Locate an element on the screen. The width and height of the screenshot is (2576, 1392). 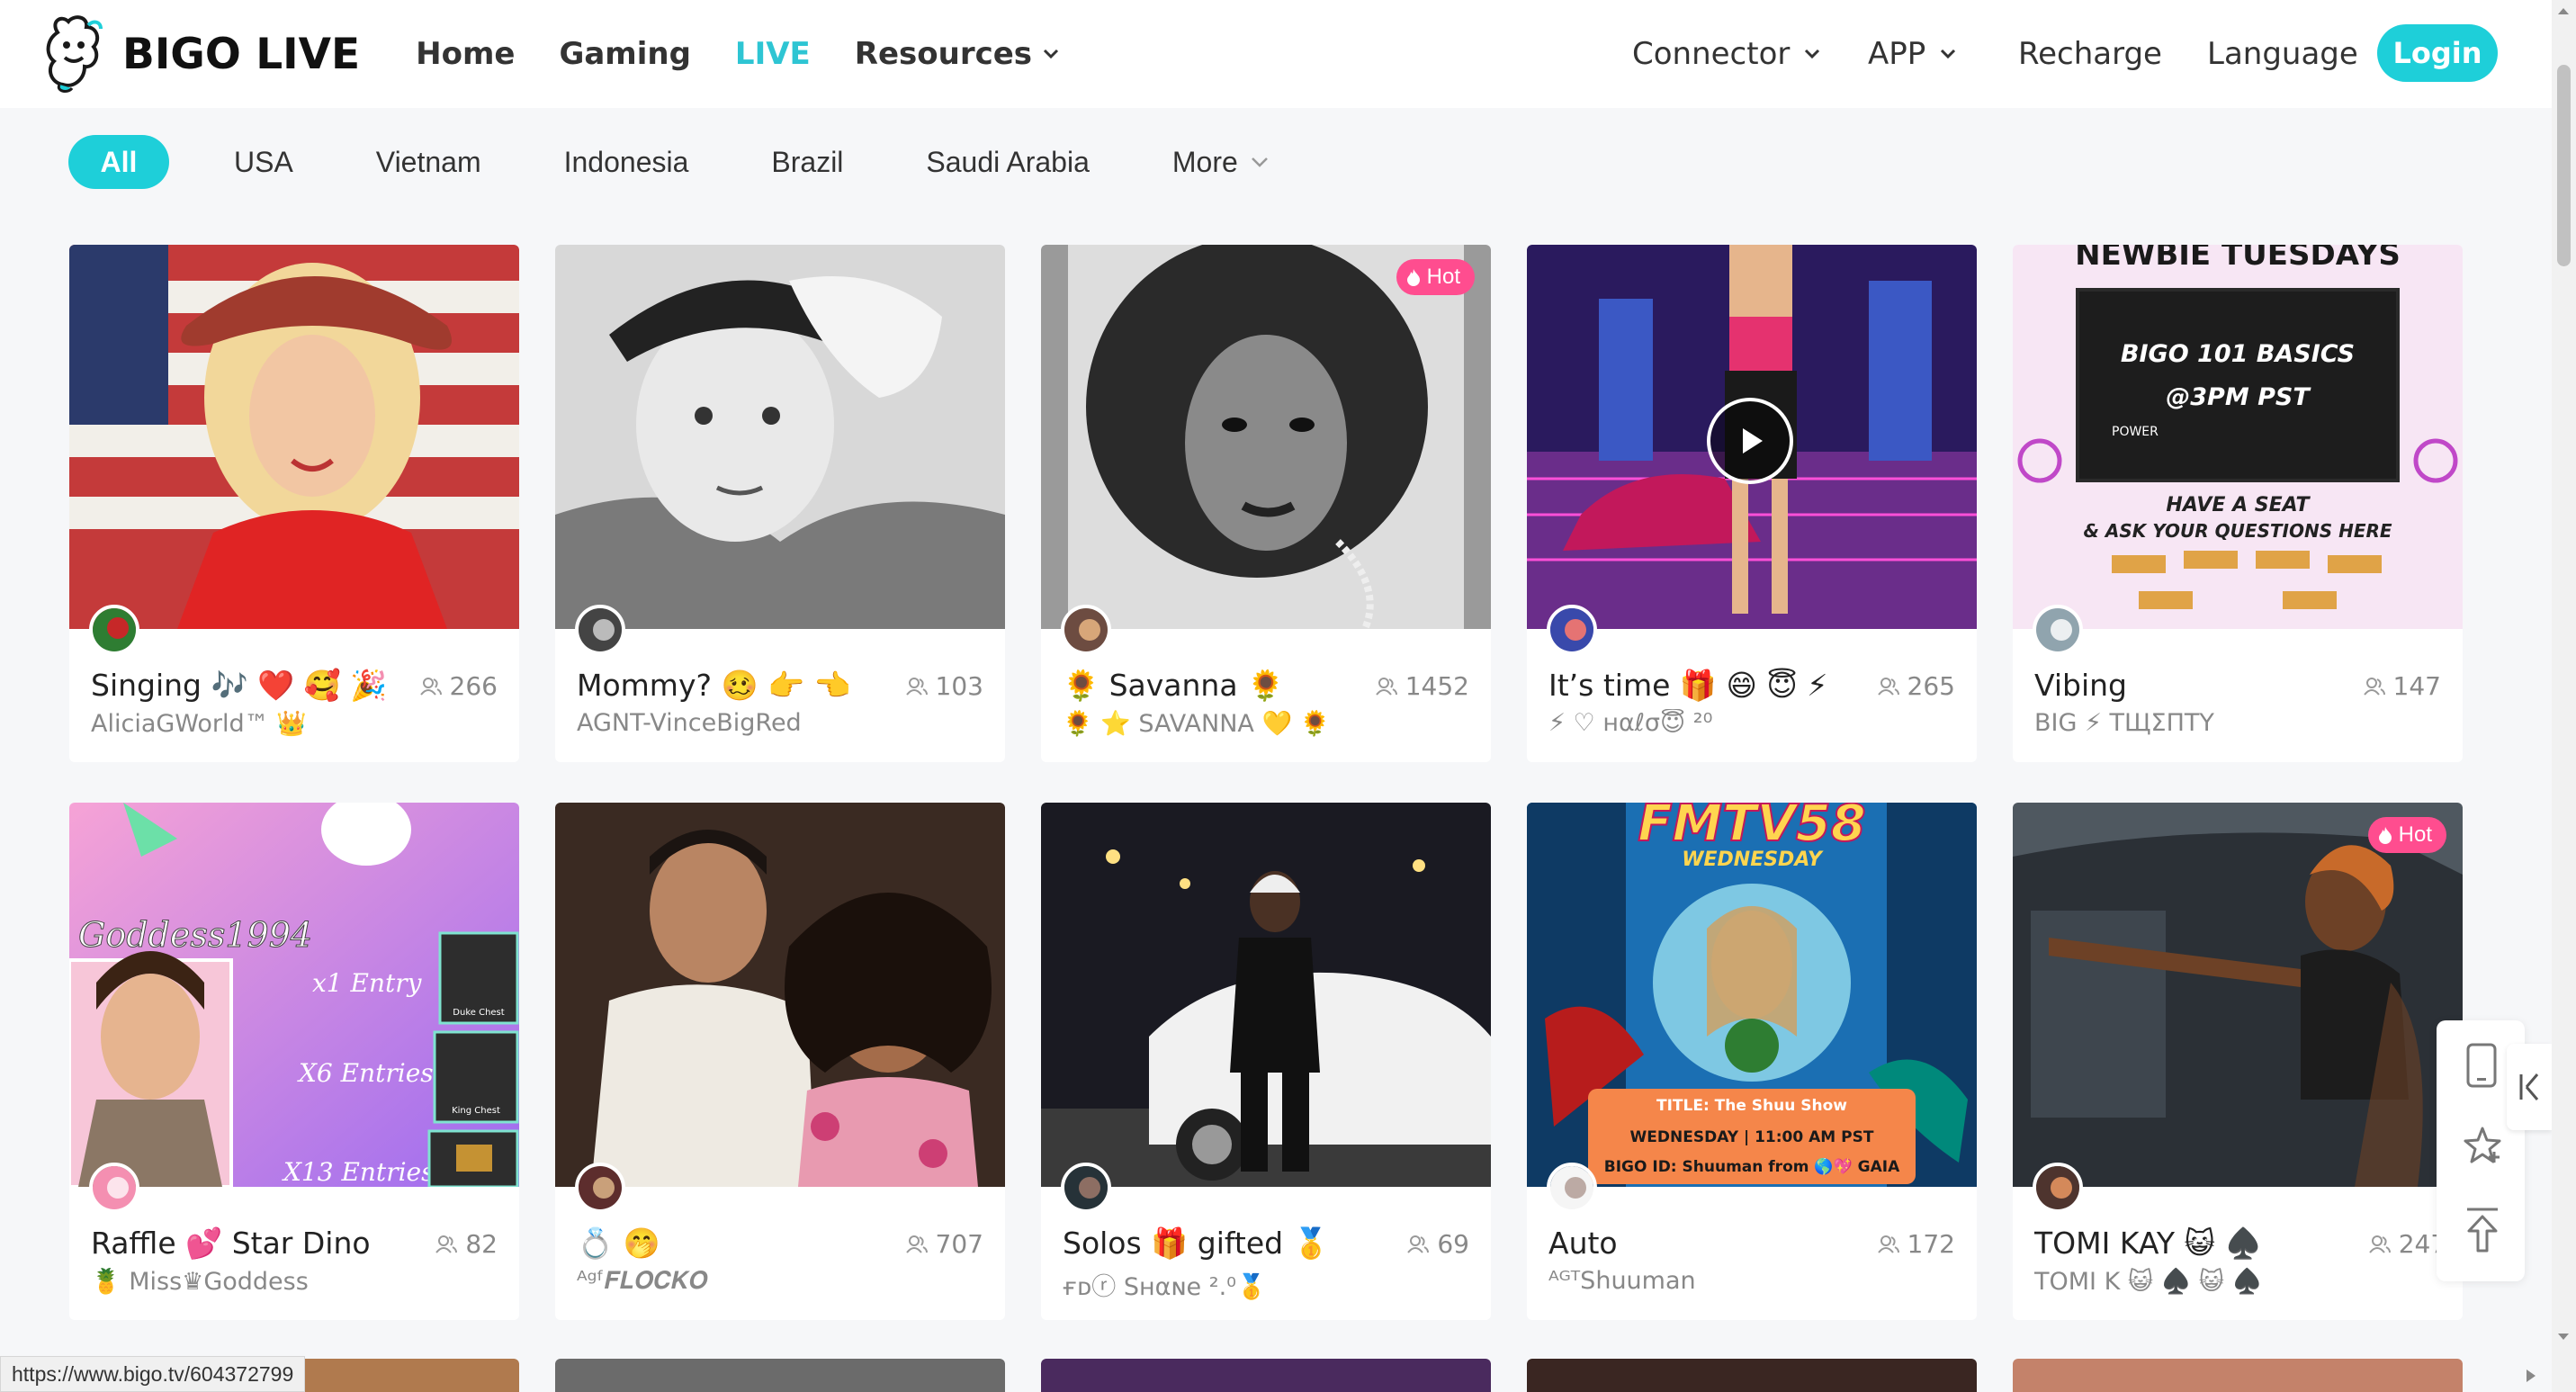
scrollbar-thumb is located at coordinates (2564, 165).